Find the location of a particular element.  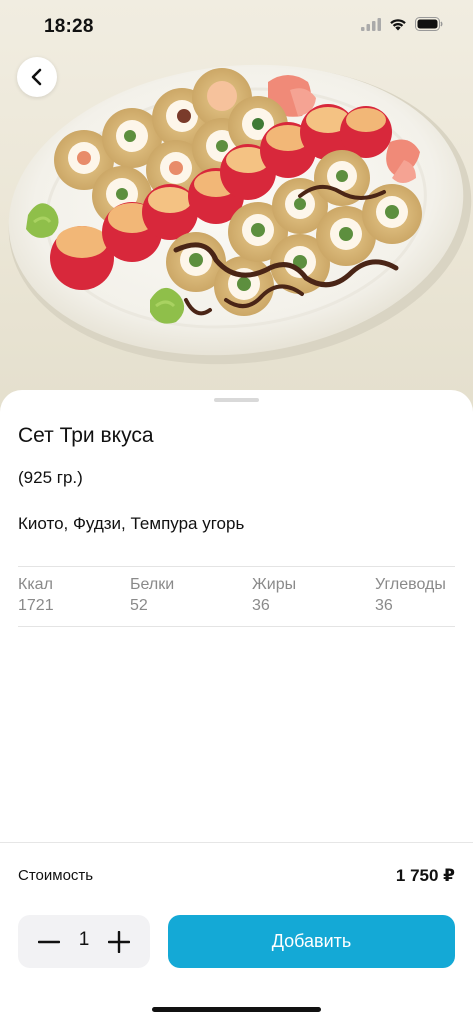

battery-icon is located at coordinates (429, 24).